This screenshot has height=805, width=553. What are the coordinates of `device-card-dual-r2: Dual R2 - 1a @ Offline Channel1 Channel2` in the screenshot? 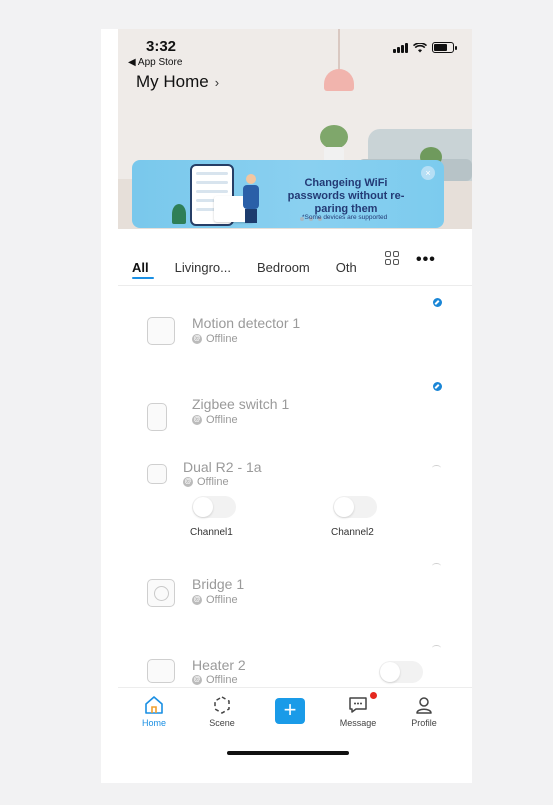 It's located at (288, 514).